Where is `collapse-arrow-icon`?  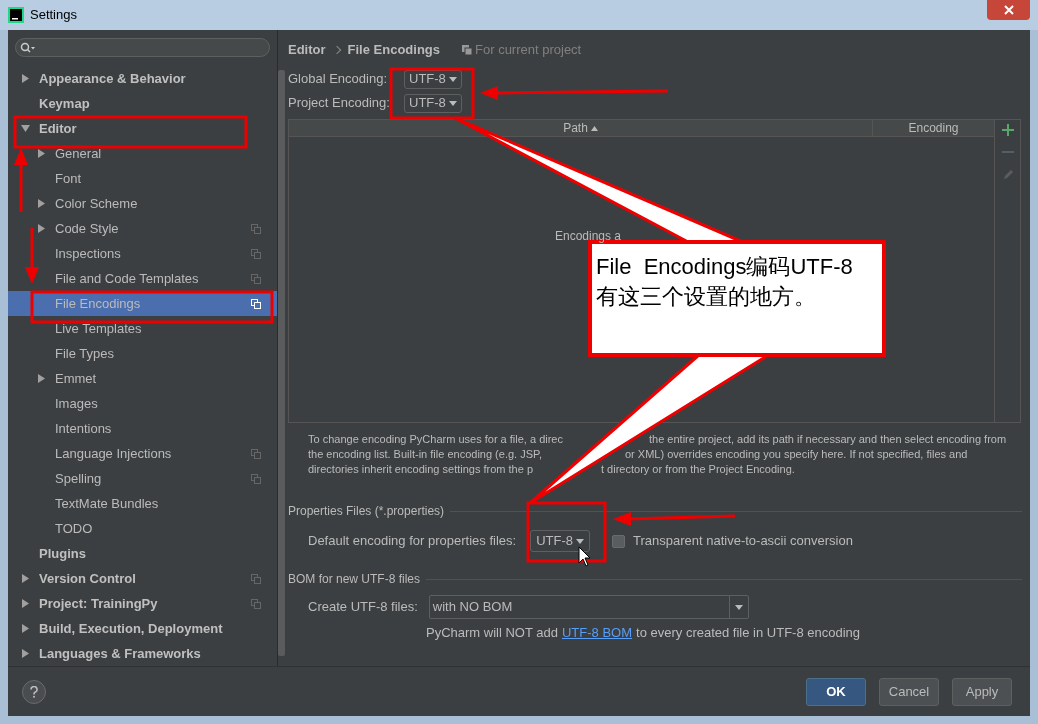
collapse-arrow-icon is located at coordinates (25, 128).